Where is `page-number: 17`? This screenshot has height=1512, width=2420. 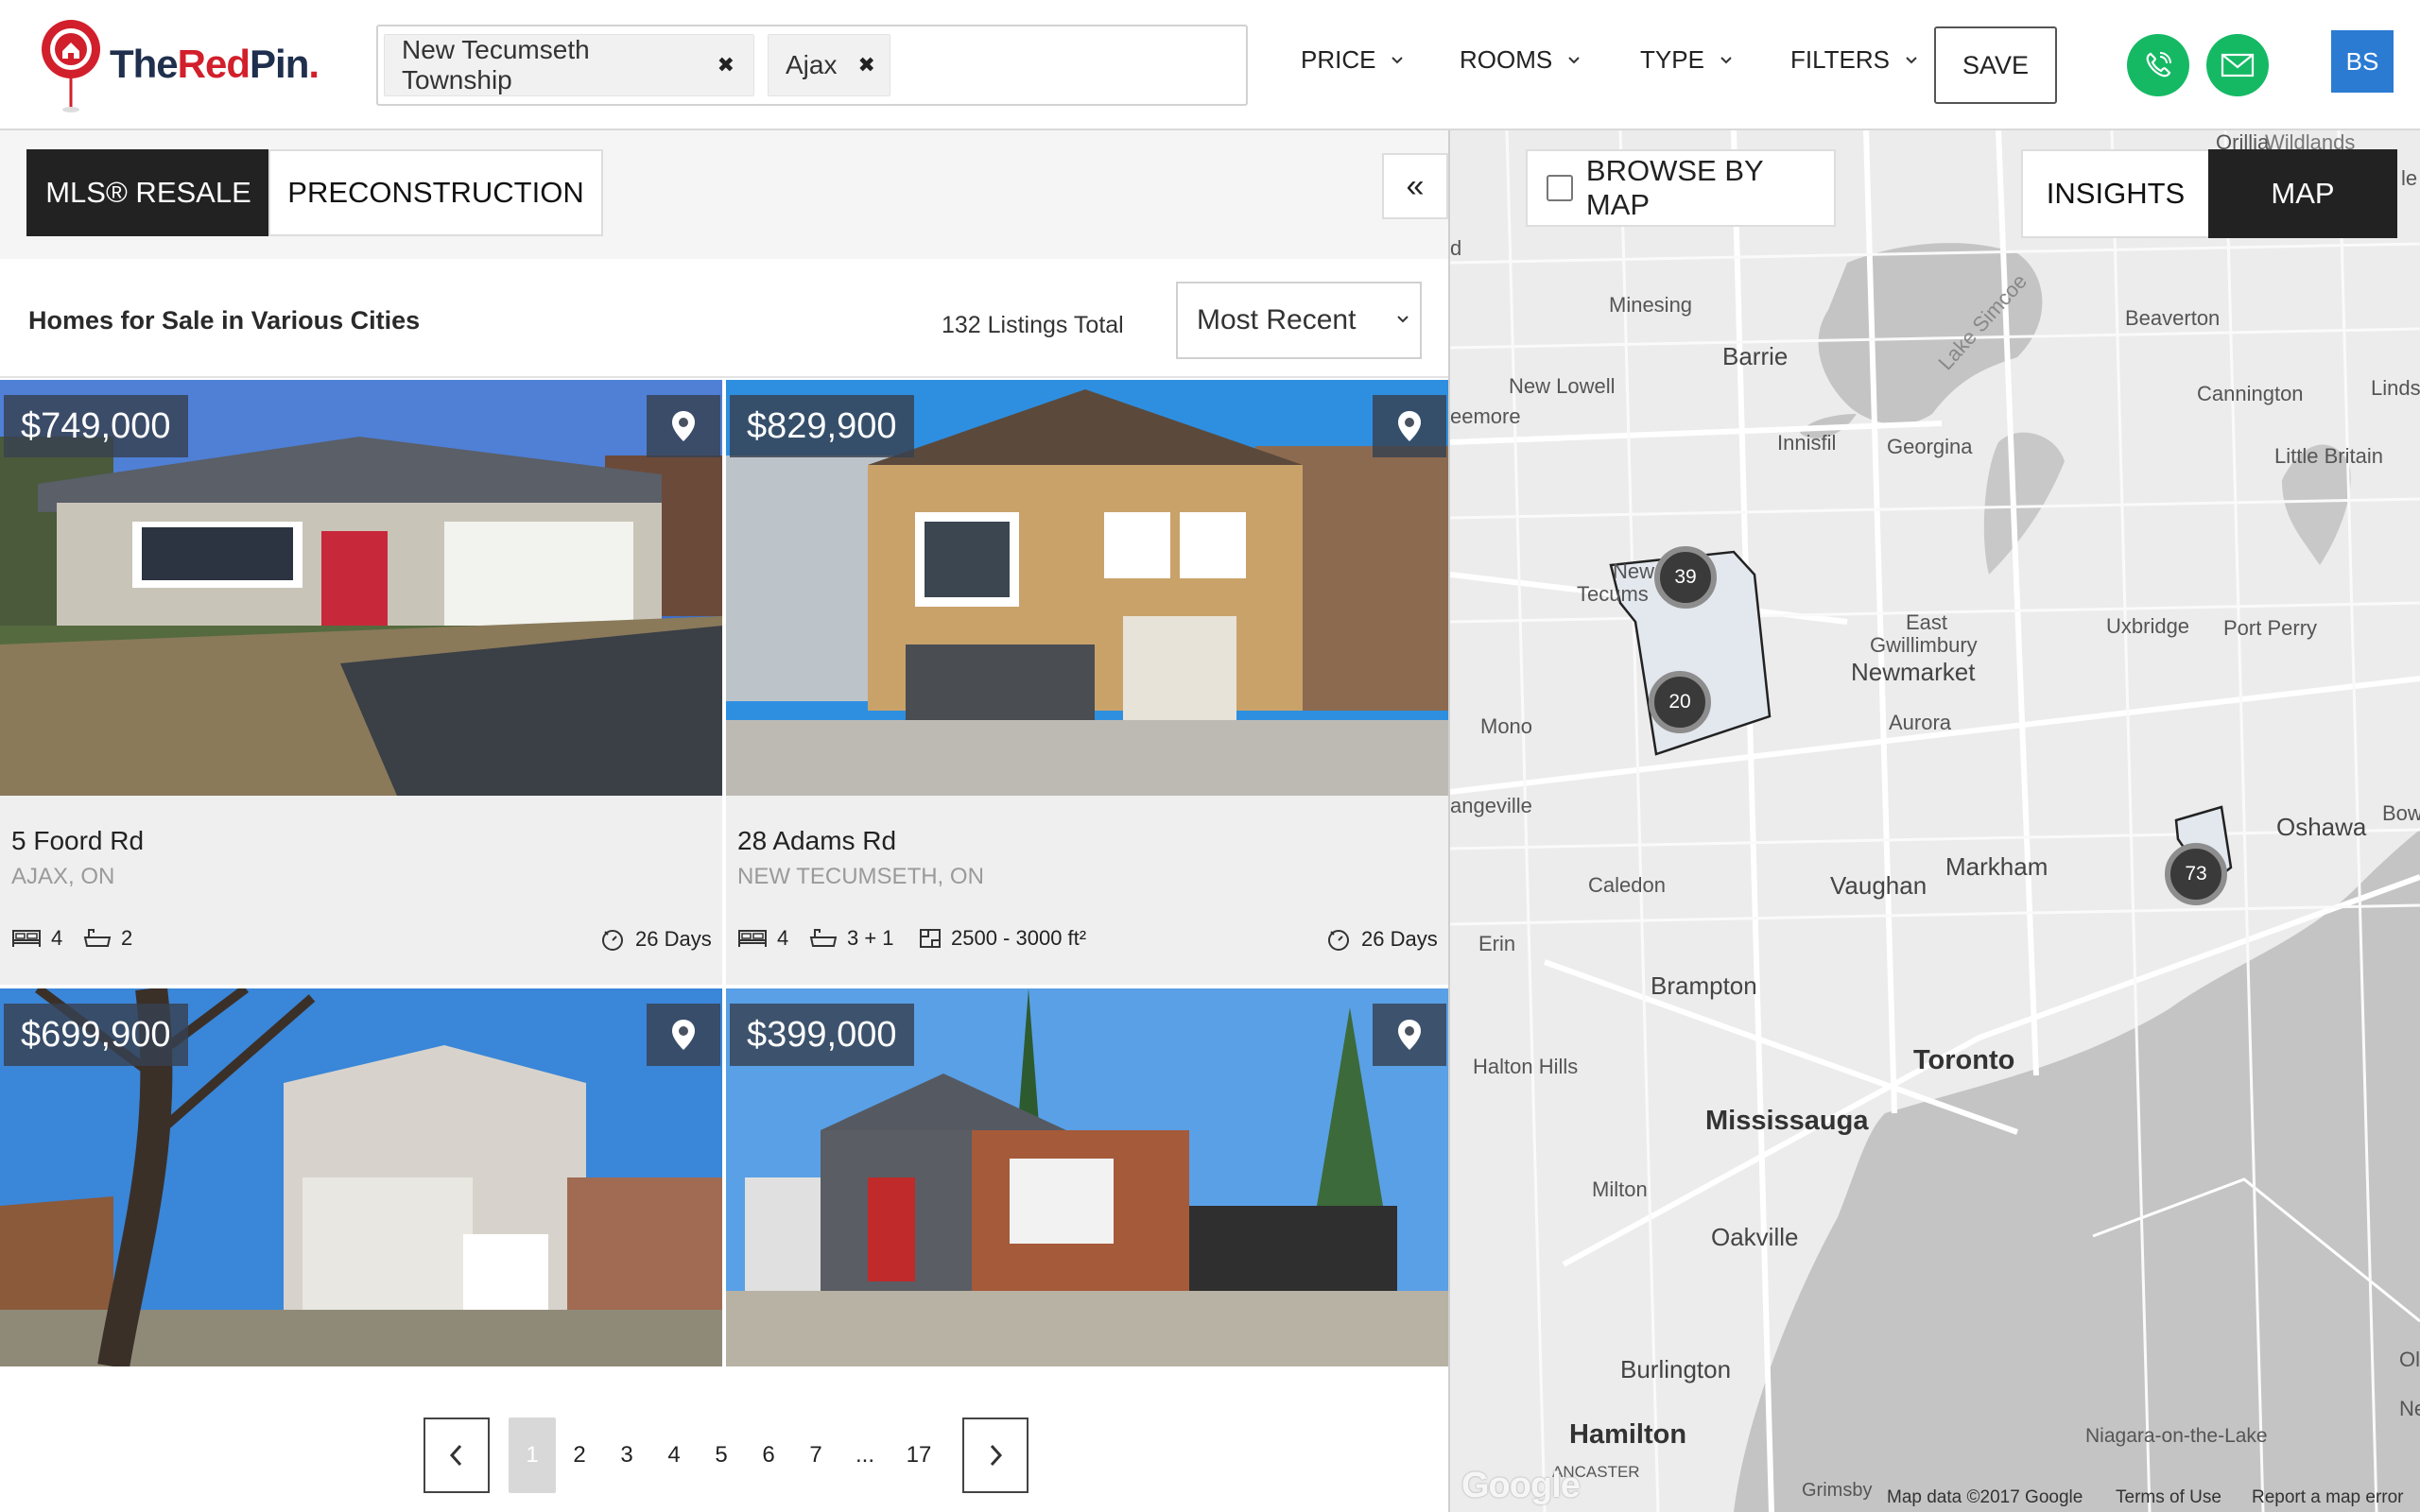
page-number: 17 is located at coordinates (919, 1455).